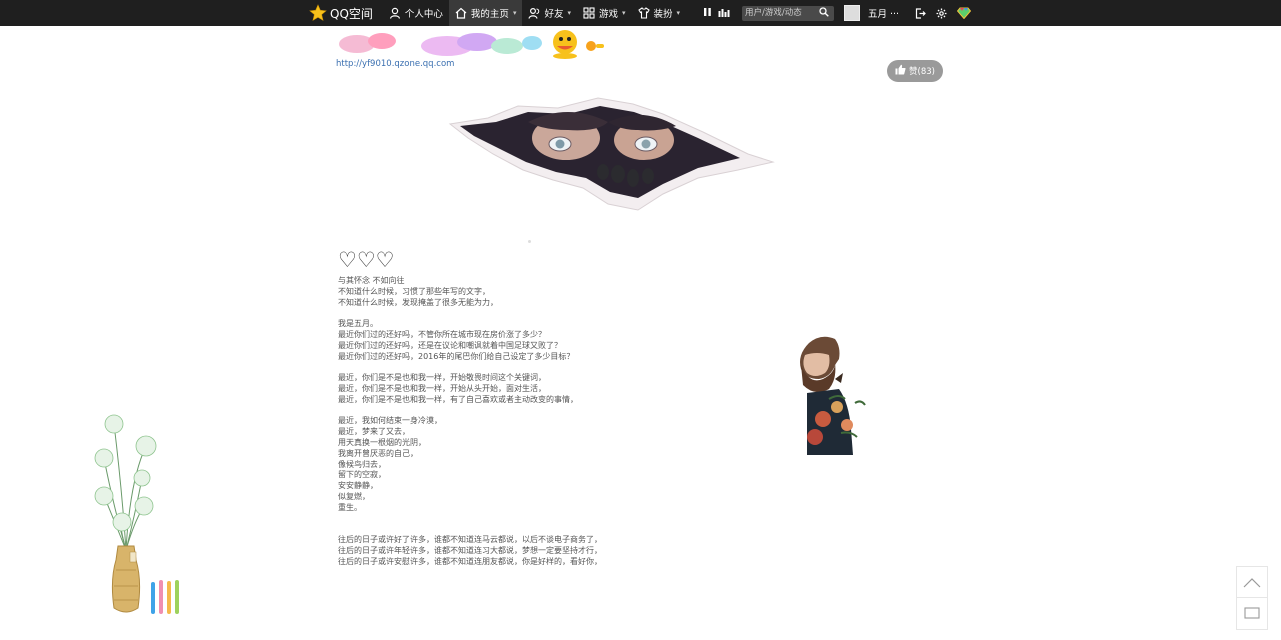  What do you see at coordinates (366, 260) in the screenshot?
I see `hearts-heading: ♡♡♡` at bounding box center [366, 260].